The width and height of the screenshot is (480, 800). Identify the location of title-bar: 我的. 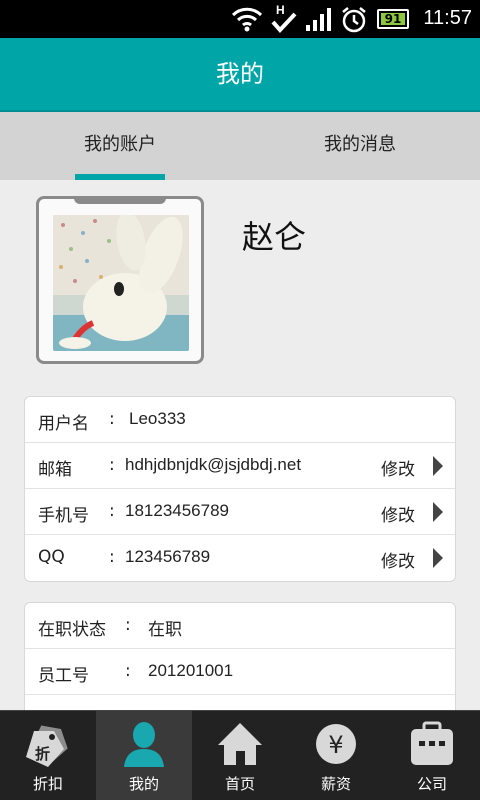
(240, 75).